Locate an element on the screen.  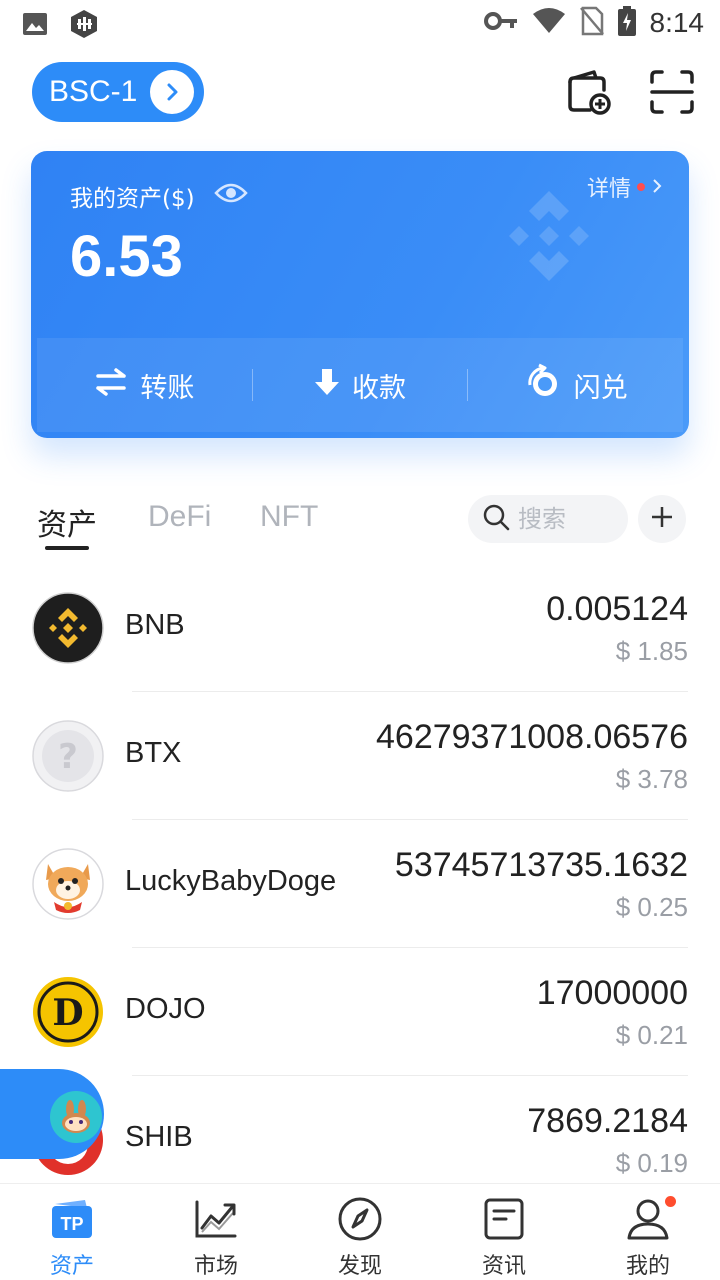
app-notification-icon is located at coordinates (84, 26).